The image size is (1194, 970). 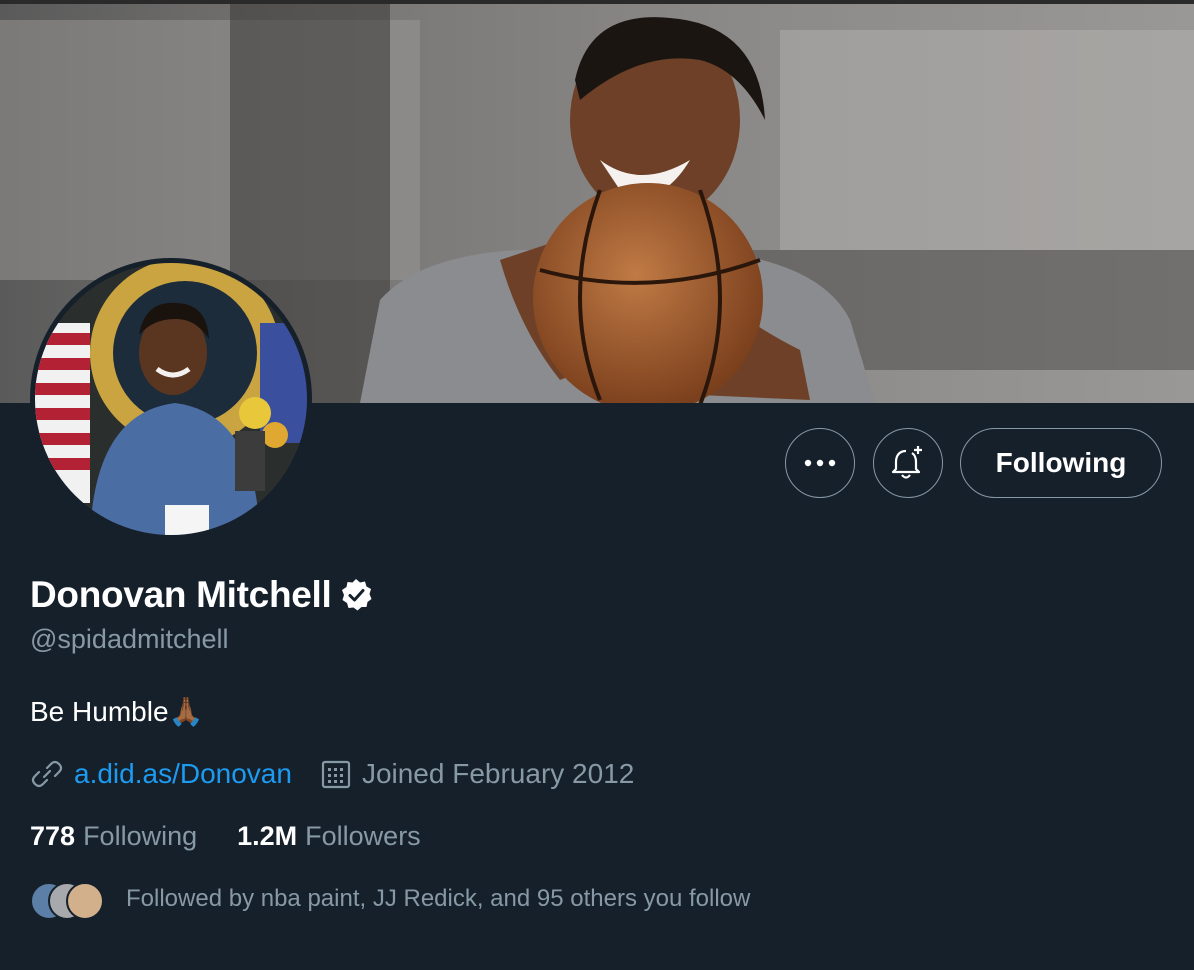 What do you see at coordinates (186, 711) in the screenshot?
I see `bio-emoji: 🙏🏾` at bounding box center [186, 711].